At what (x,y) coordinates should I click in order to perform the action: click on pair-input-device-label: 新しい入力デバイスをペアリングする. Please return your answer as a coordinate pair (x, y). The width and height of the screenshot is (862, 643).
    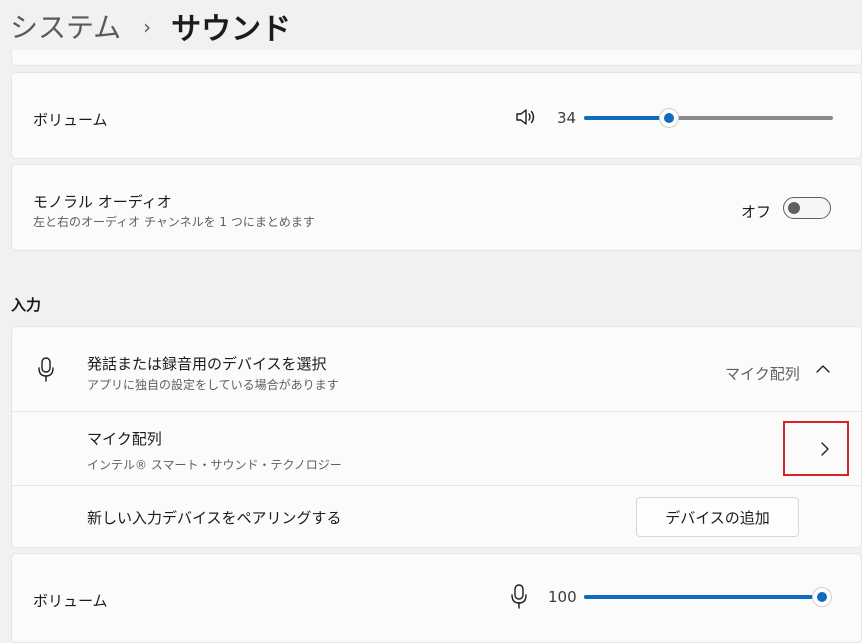
    Looking at the image, I should click on (214, 518).